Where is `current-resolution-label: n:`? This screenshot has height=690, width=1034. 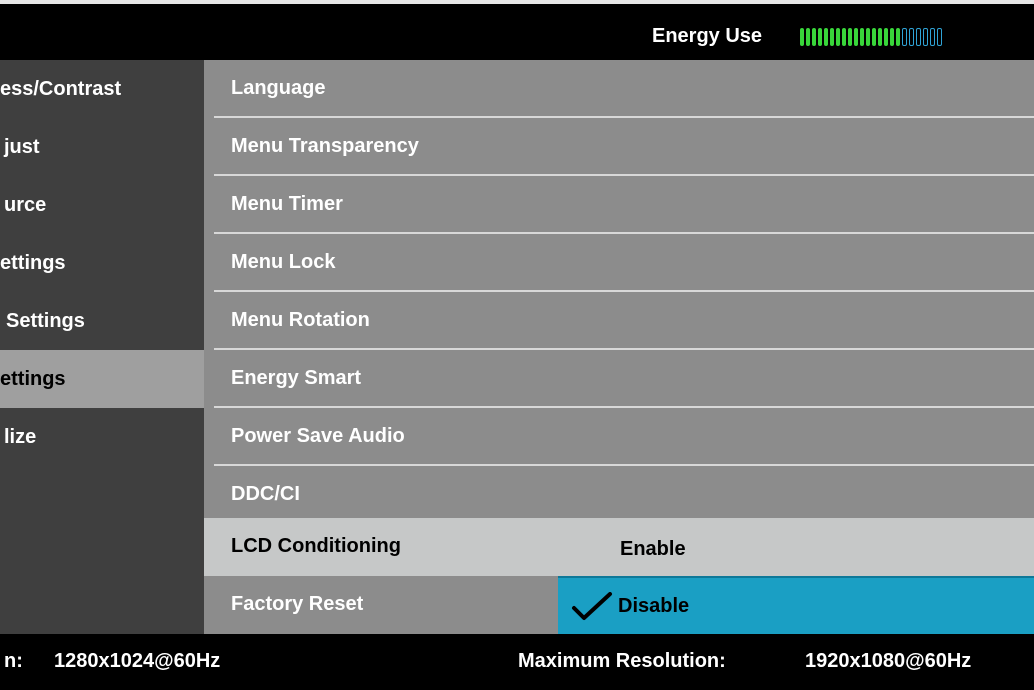
current-resolution-label: n: is located at coordinates (13, 661).